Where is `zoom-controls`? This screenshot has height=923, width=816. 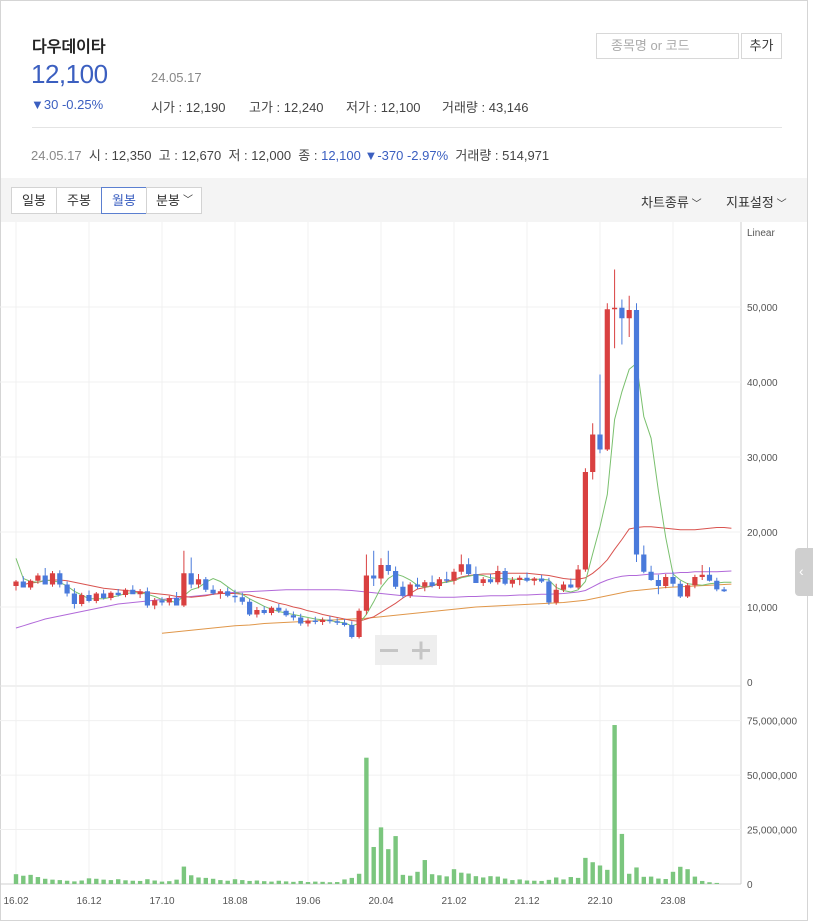
zoom-controls is located at coordinates (406, 650).